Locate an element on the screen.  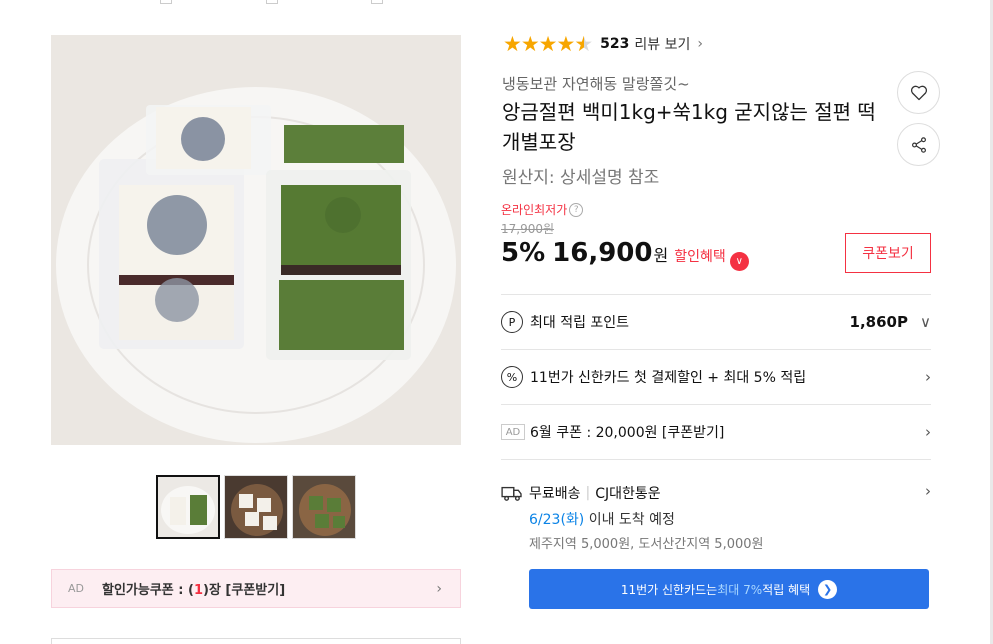
discount-benefit-link: 할인혜택 is located at coordinates (700, 256).